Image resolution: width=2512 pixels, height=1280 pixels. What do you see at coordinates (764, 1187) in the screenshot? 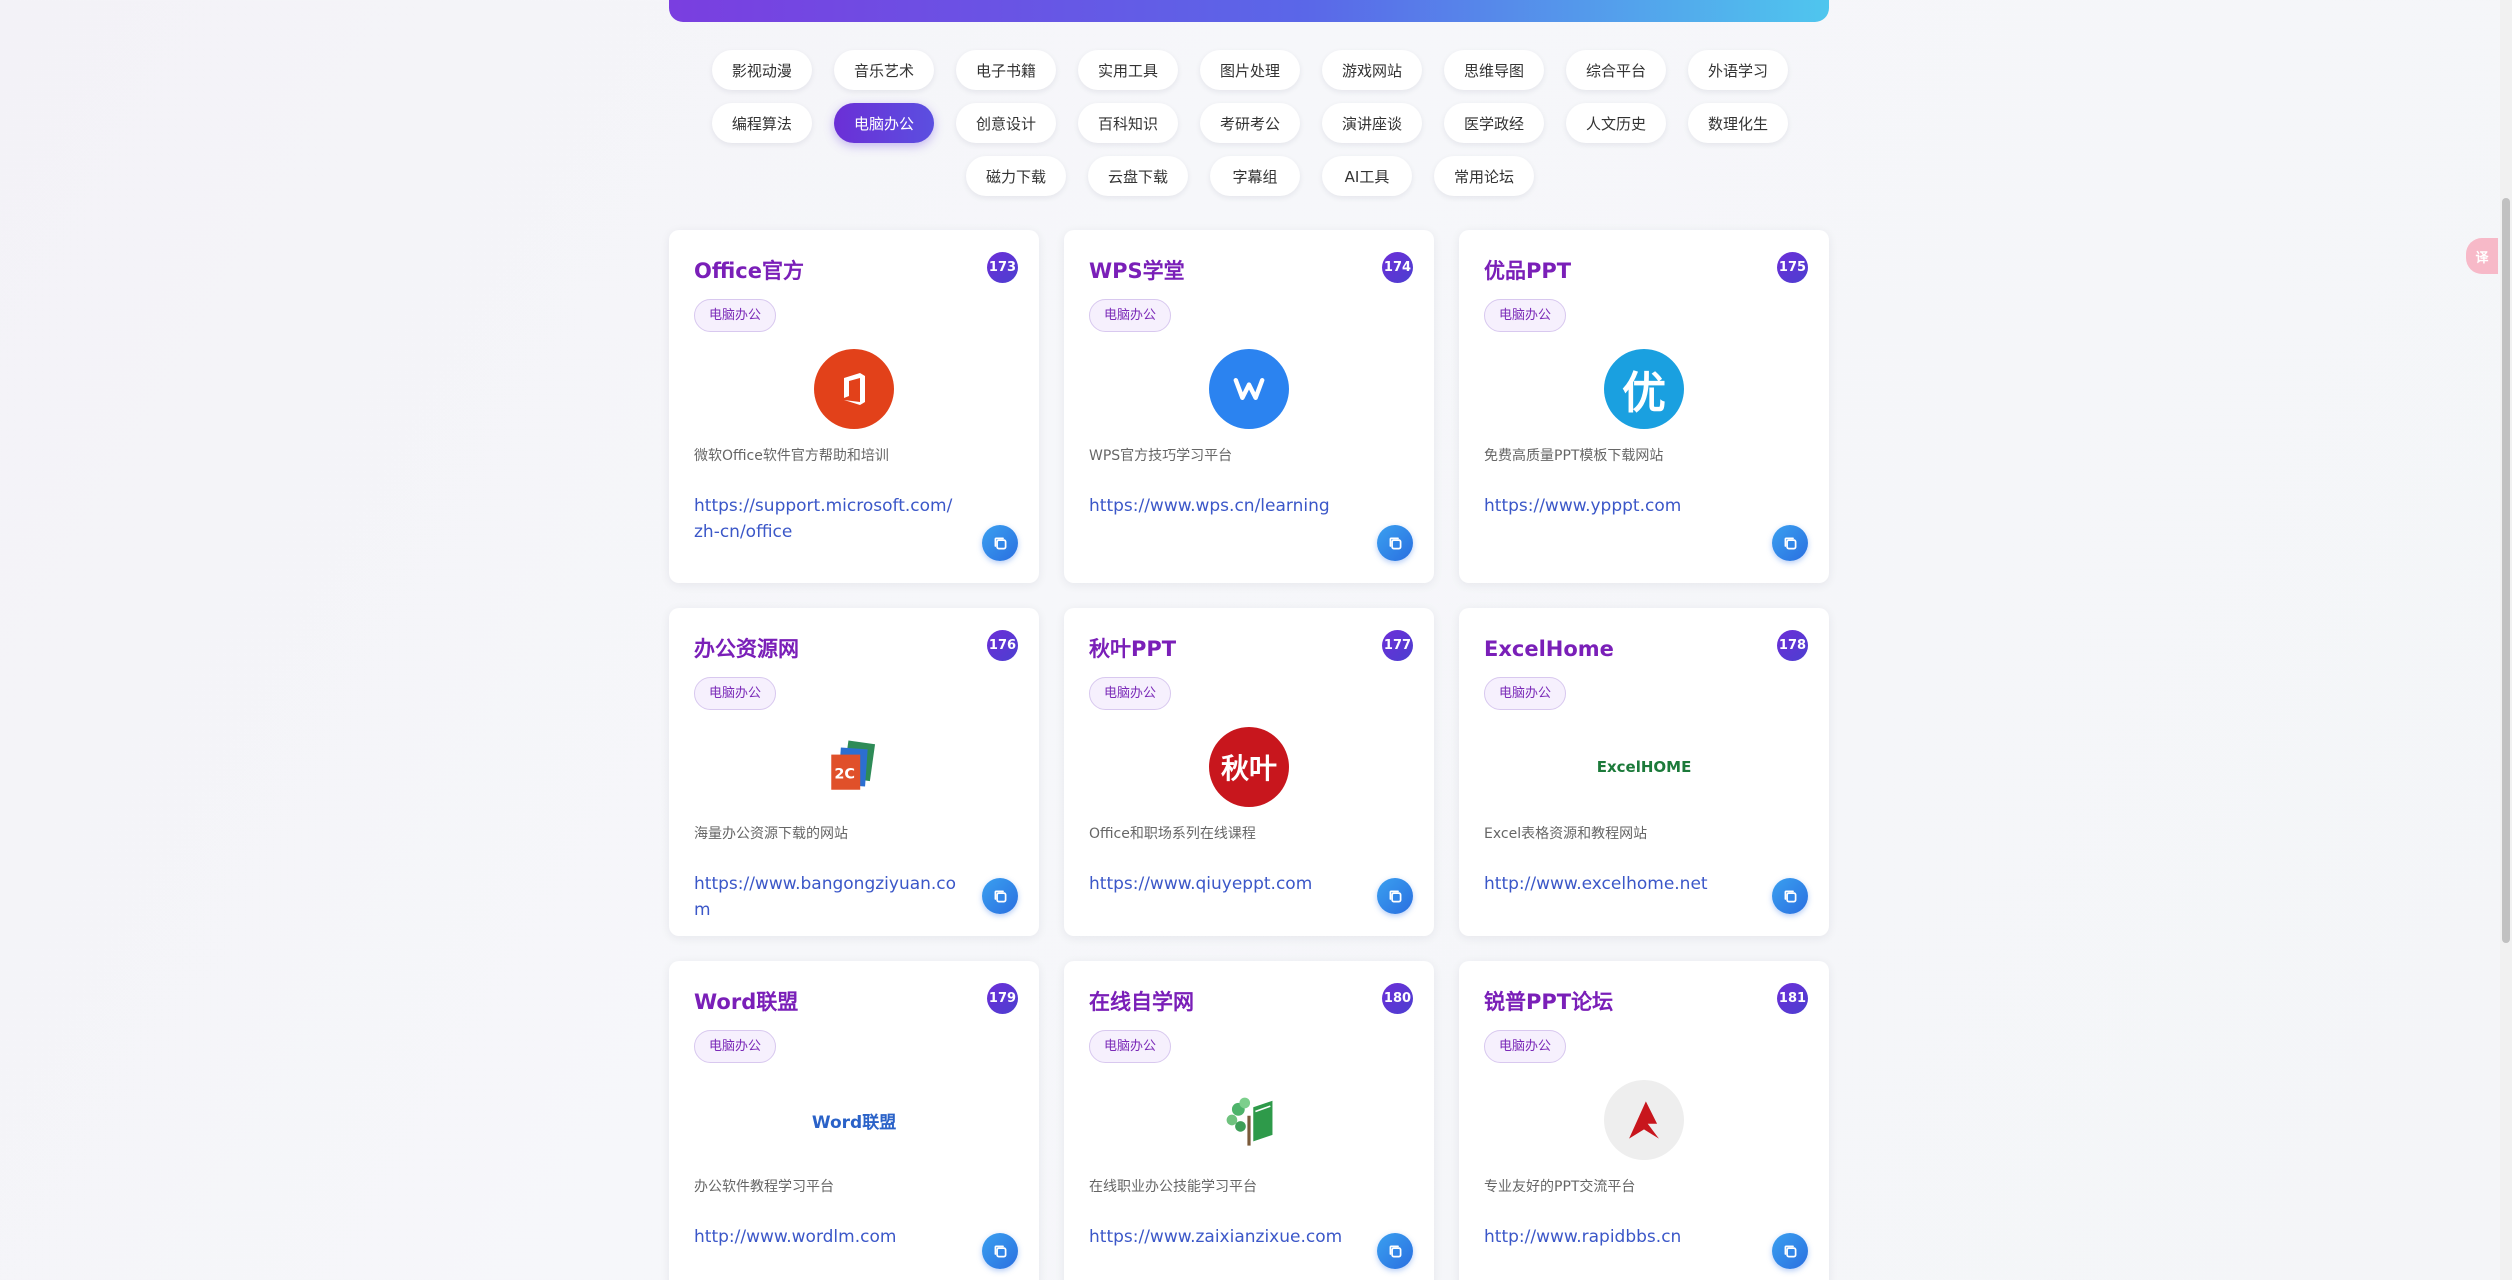
I see `card-description: 办公软件教程学习平台` at bounding box center [764, 1187].